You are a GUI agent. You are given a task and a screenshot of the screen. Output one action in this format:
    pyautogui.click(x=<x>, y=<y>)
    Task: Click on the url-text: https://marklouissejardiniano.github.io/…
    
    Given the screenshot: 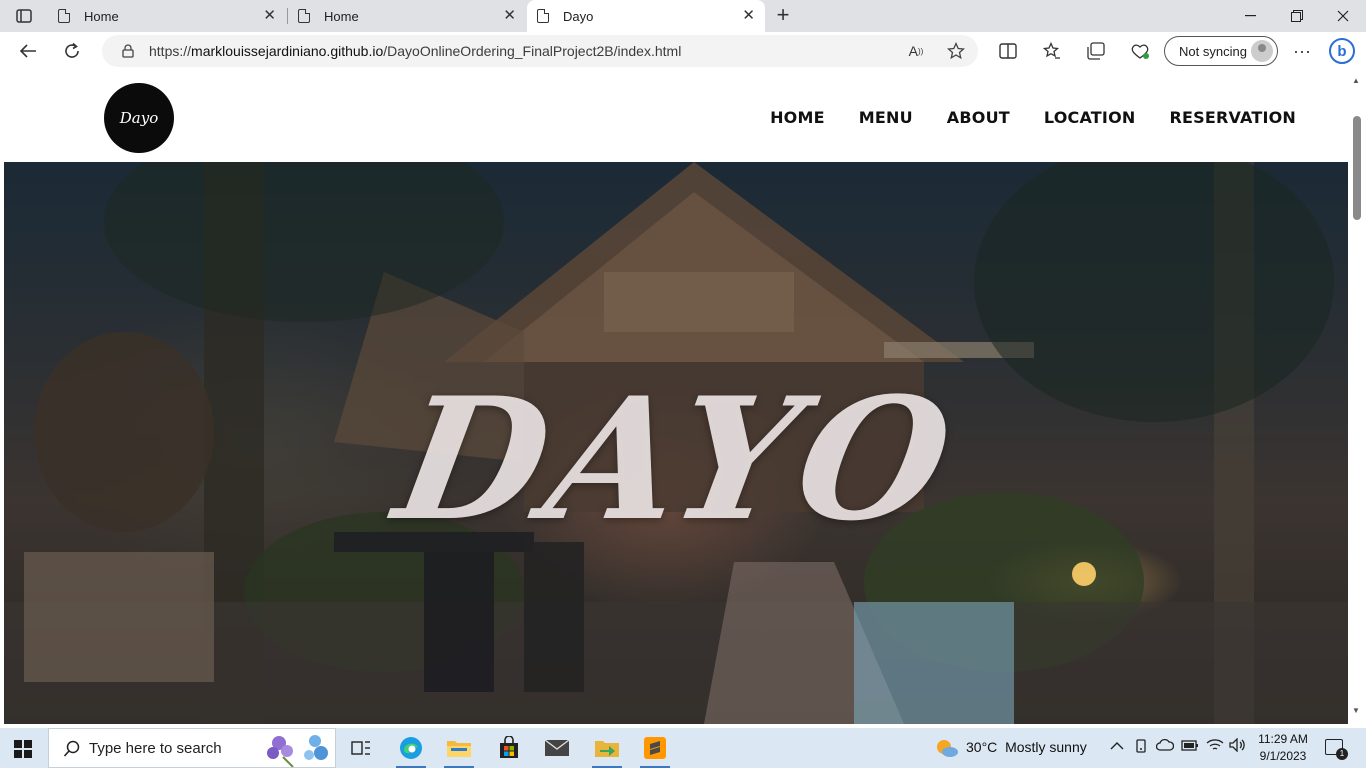 What is the action you would take?
    pyautogui.click(x=415, y=51)
    